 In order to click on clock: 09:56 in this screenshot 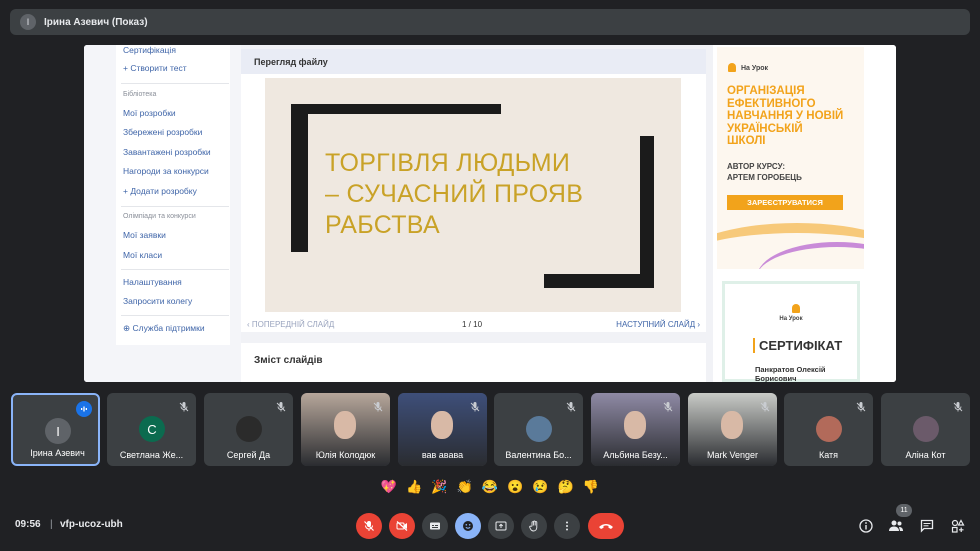, I will do `click(28, 524)`.